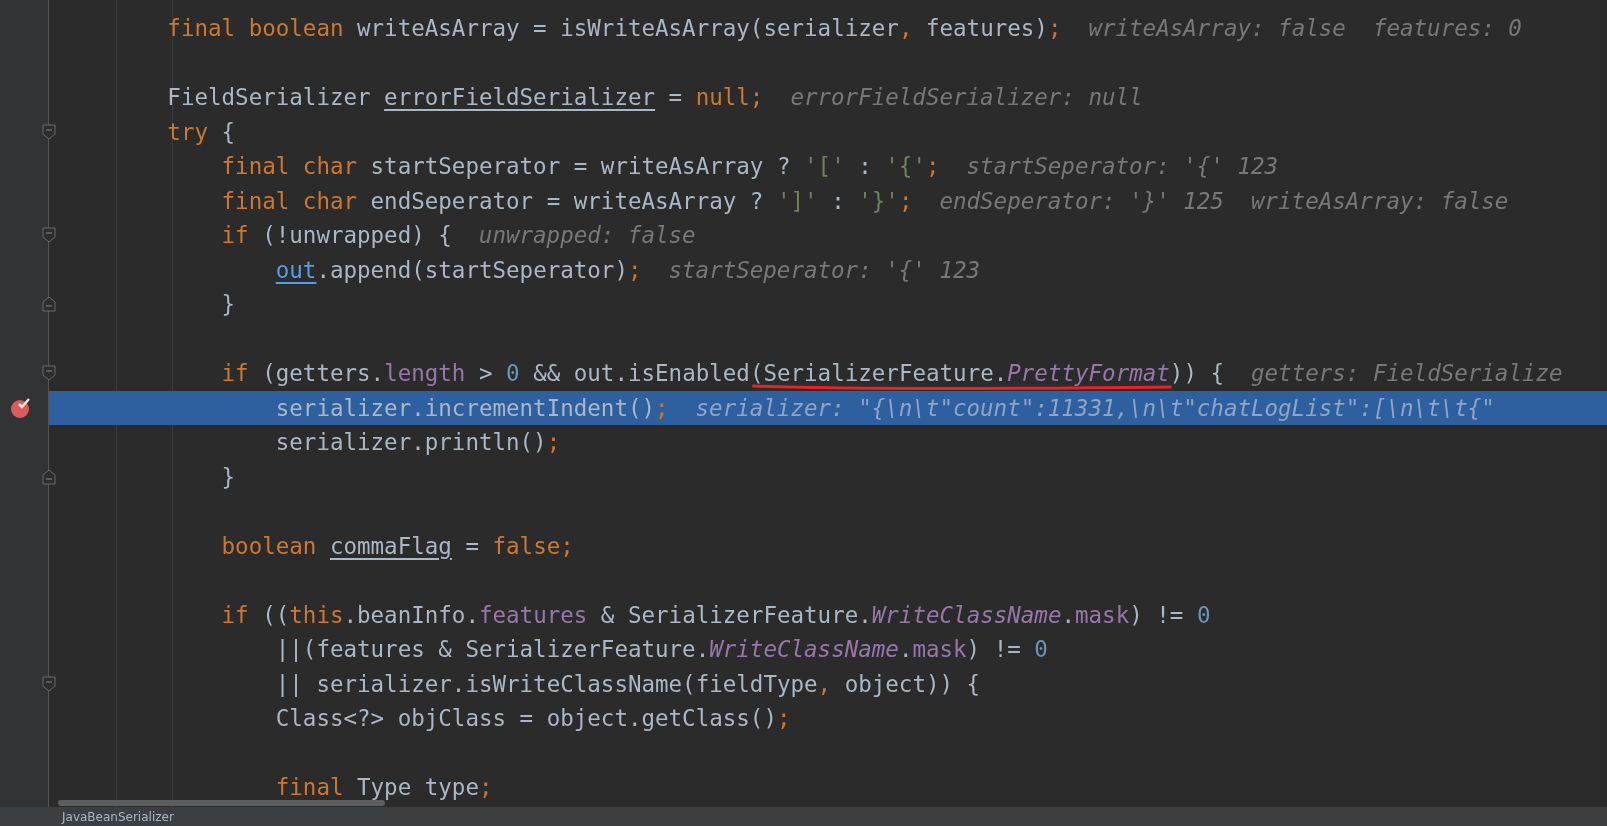  What do you see at coordinates (661, 649) in the screenshot?
I see `code-line: ||(features & SerializerFeature.WriteClassName.mask) != 0` at bounding box center [661, 649].